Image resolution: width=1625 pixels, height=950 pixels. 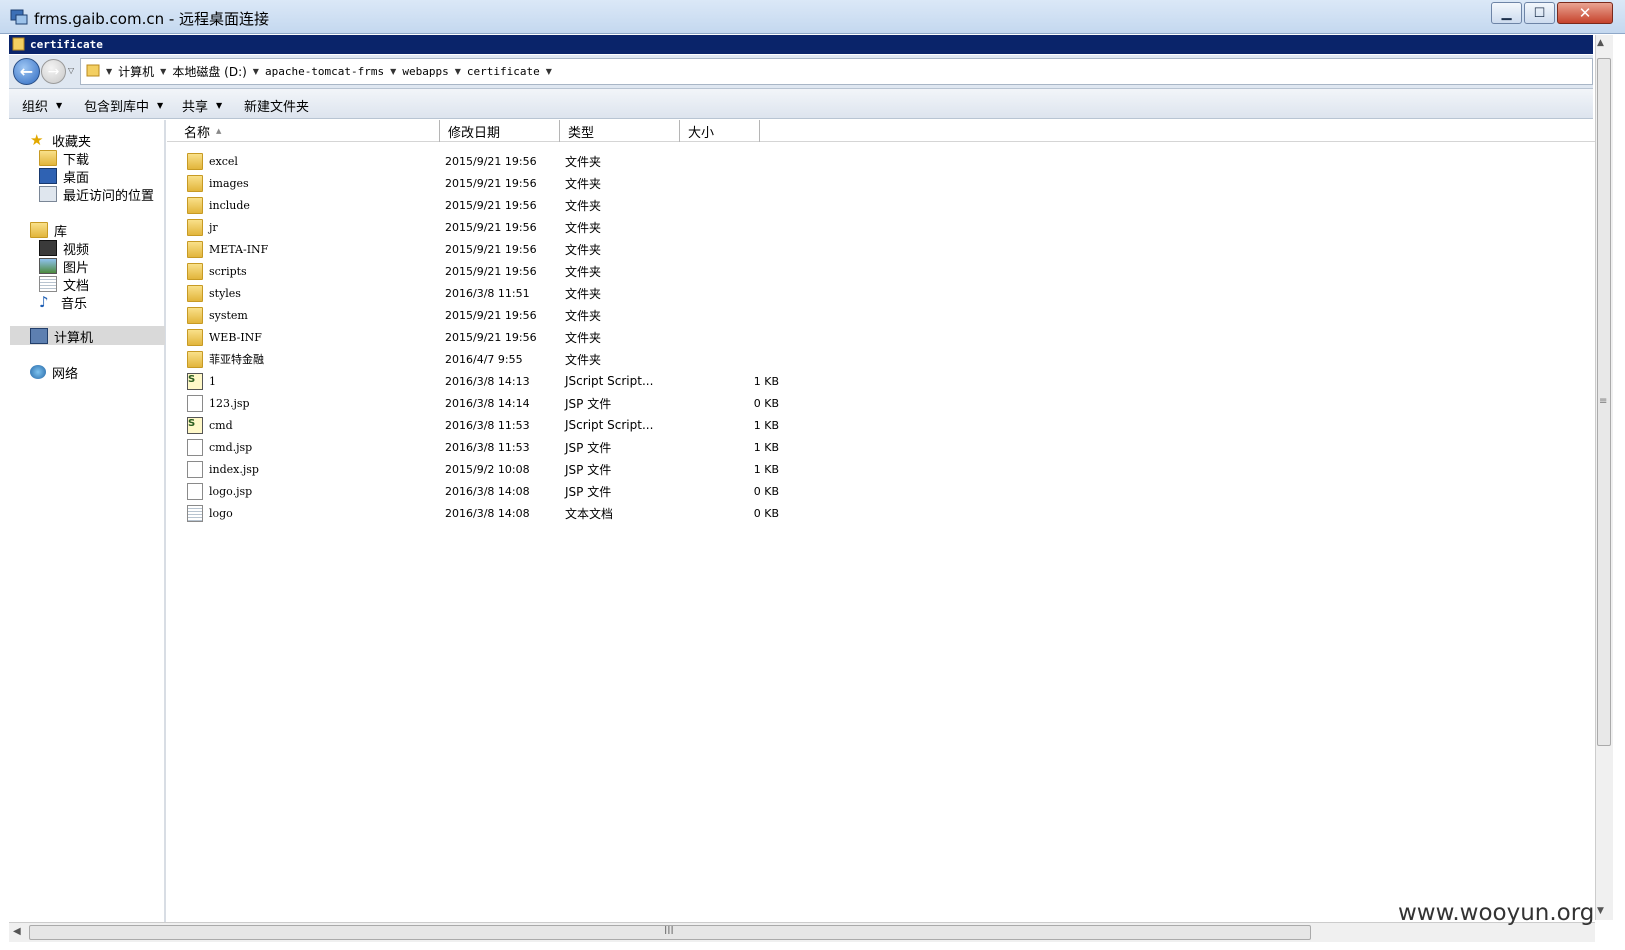 I want to click on file-row: include 2015/9/21 19:56 文件夹, so click(x=394, y=205).